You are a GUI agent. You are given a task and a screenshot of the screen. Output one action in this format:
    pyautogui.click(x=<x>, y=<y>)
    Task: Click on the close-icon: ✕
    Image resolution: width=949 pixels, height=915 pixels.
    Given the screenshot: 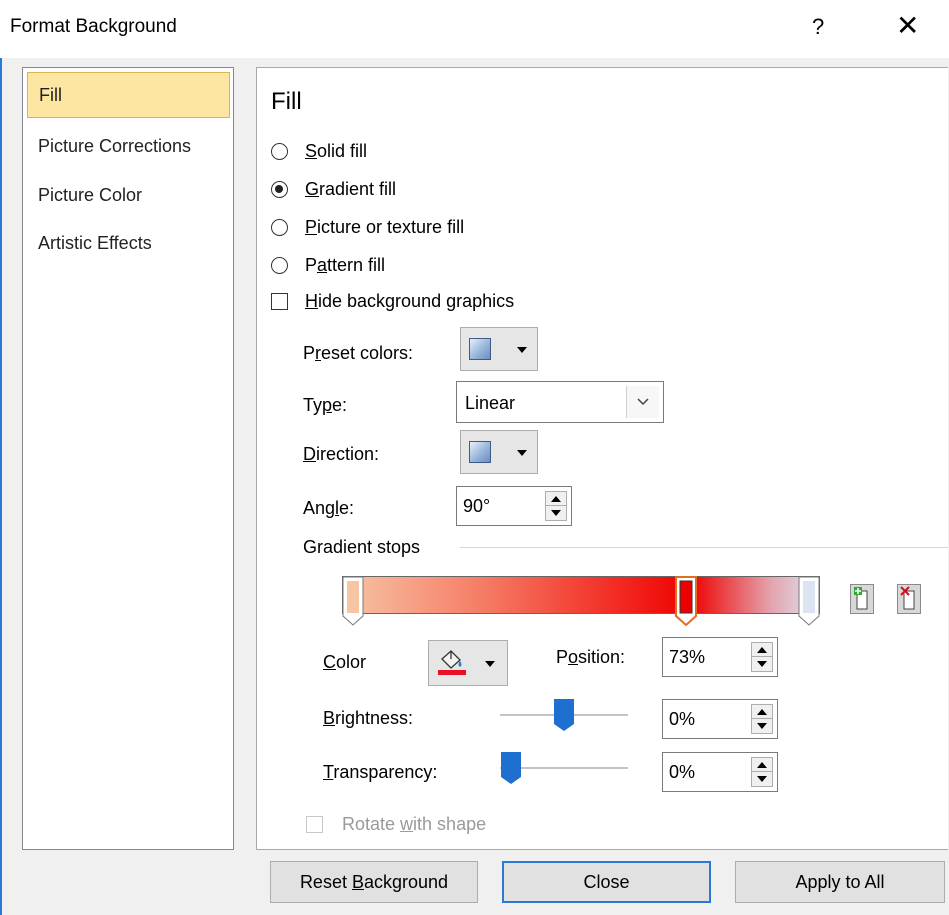 What is the action you would take?
    pyautogui.click(x=907, y=25)
    